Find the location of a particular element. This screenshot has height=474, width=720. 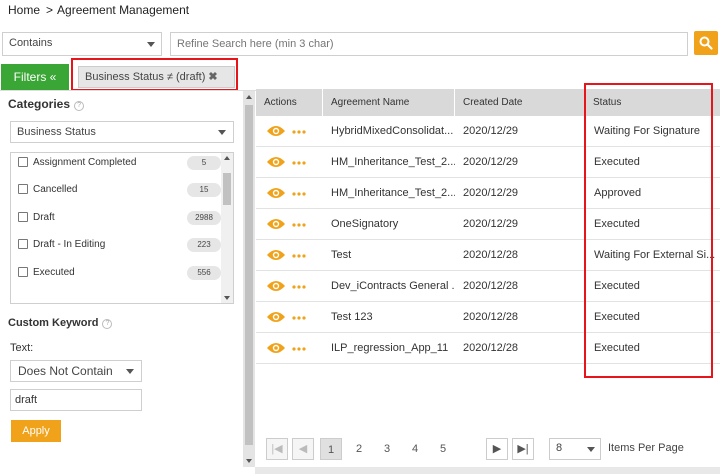

next-page-button: ▶ is located at coordinates (497, 449).